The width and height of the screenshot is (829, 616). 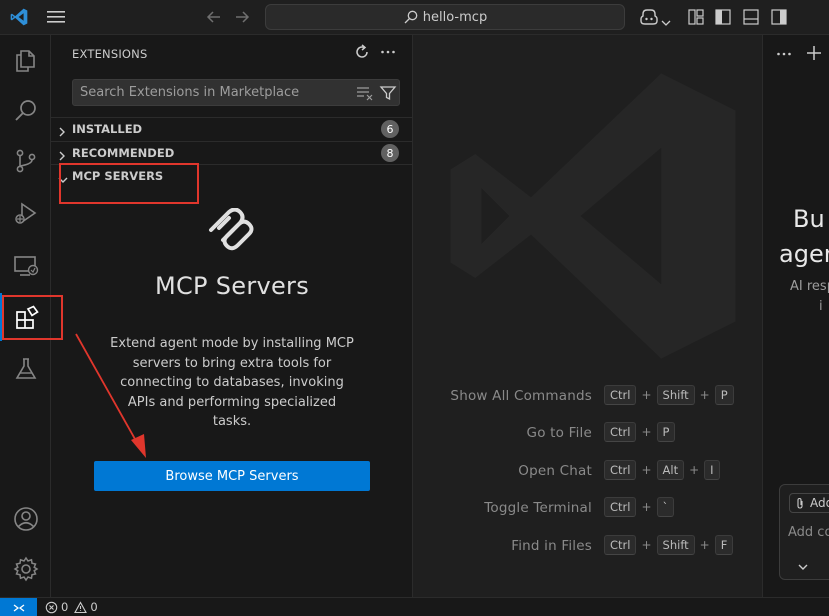 I want to click on toggle-primary-sidebar-icon, so click(x=723, y=19).